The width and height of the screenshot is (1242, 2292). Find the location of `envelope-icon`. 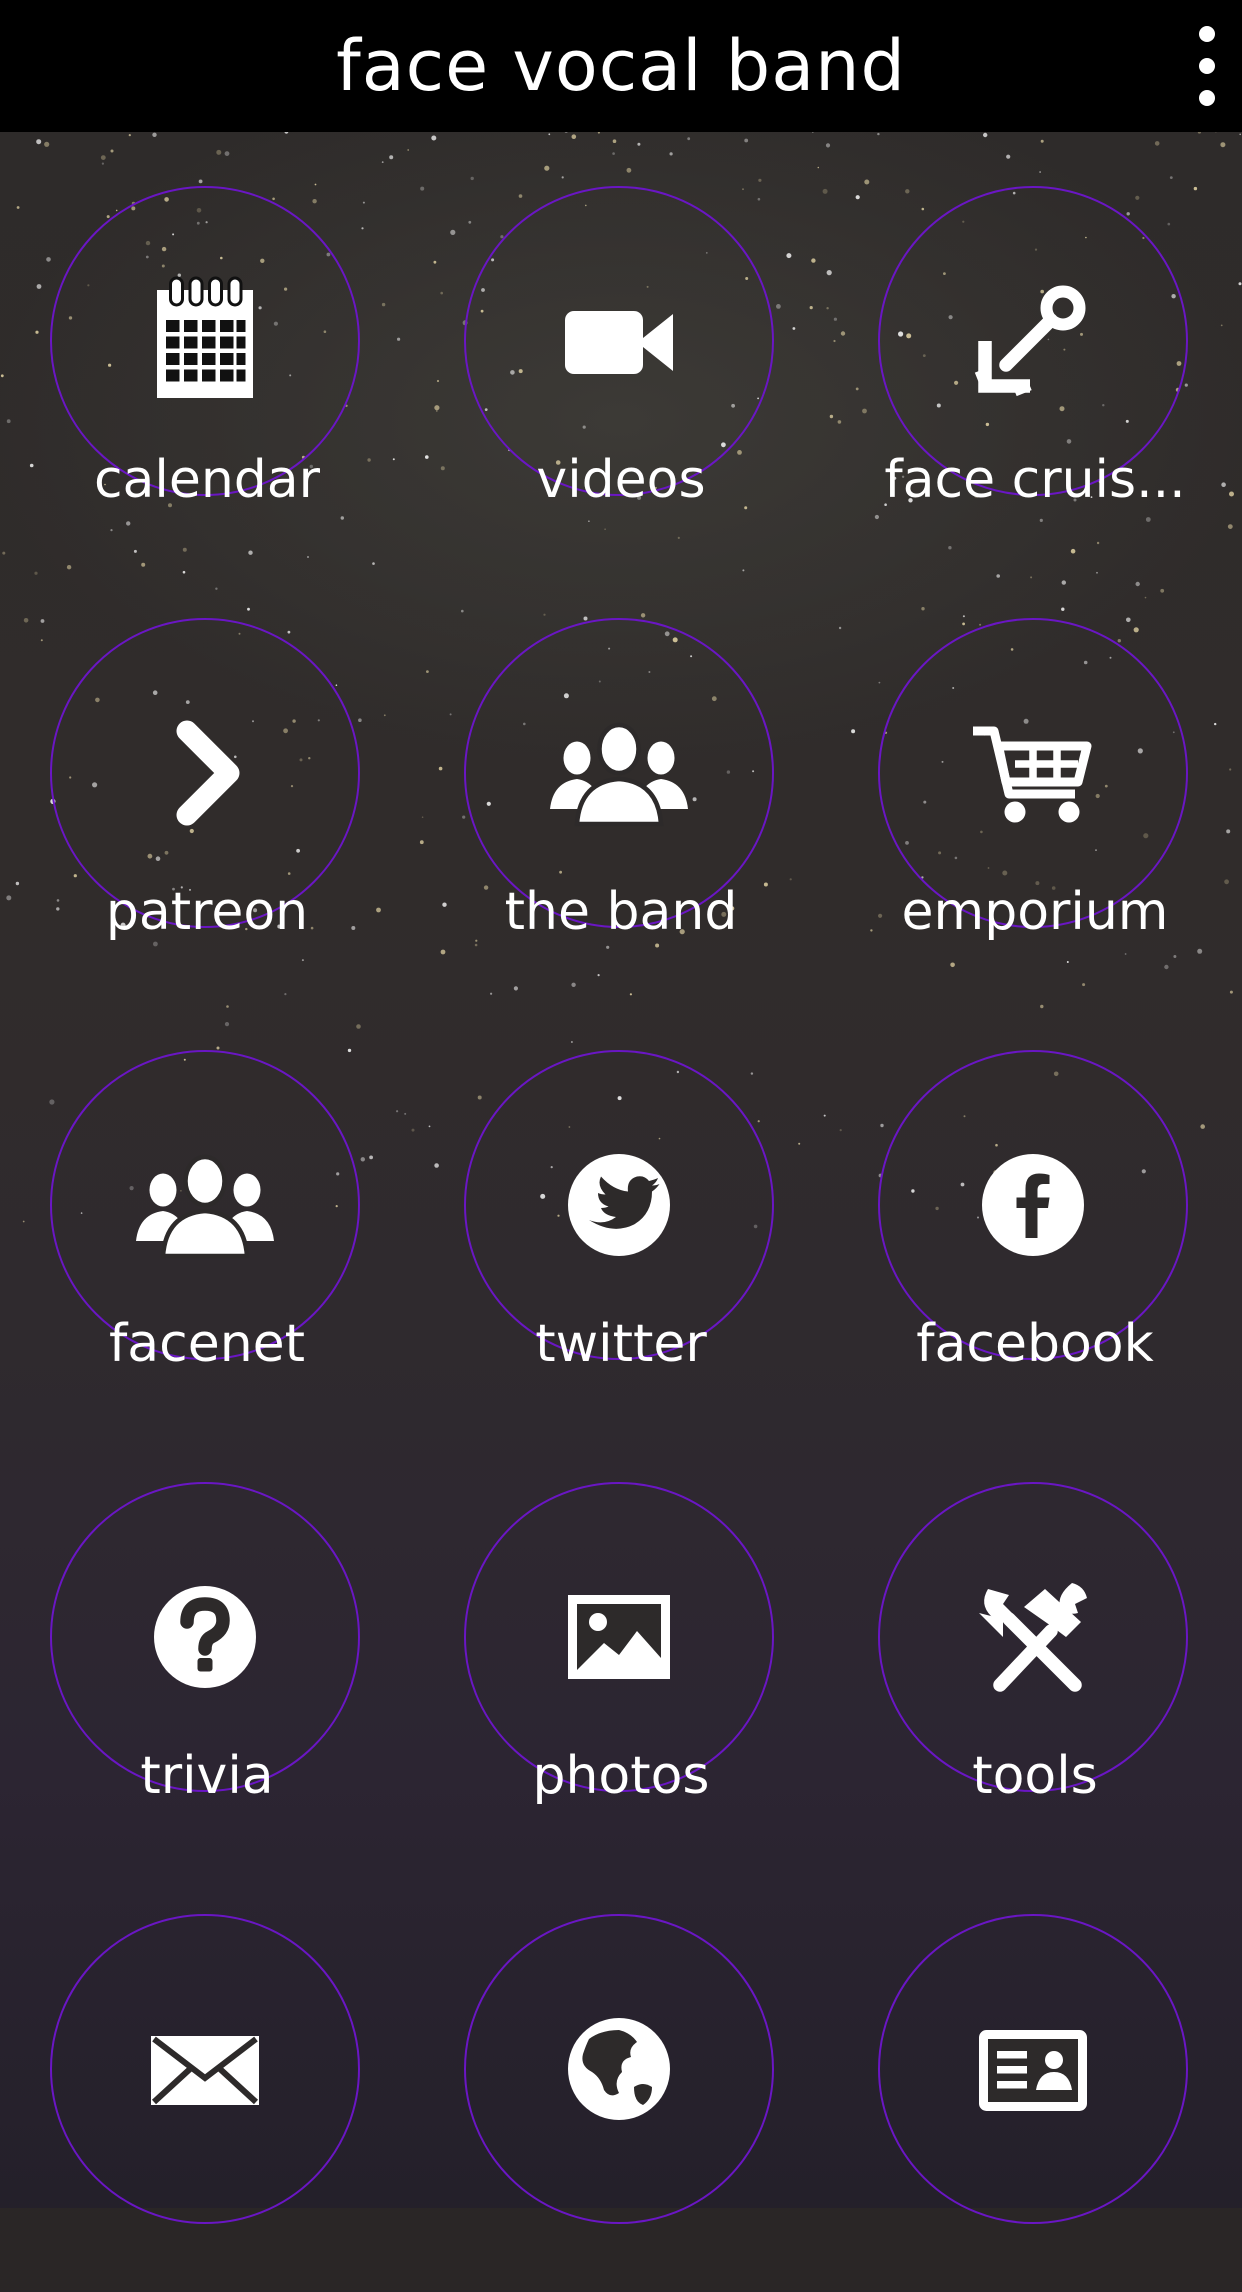

envelope-icon is located at coordinates (205, 2070).